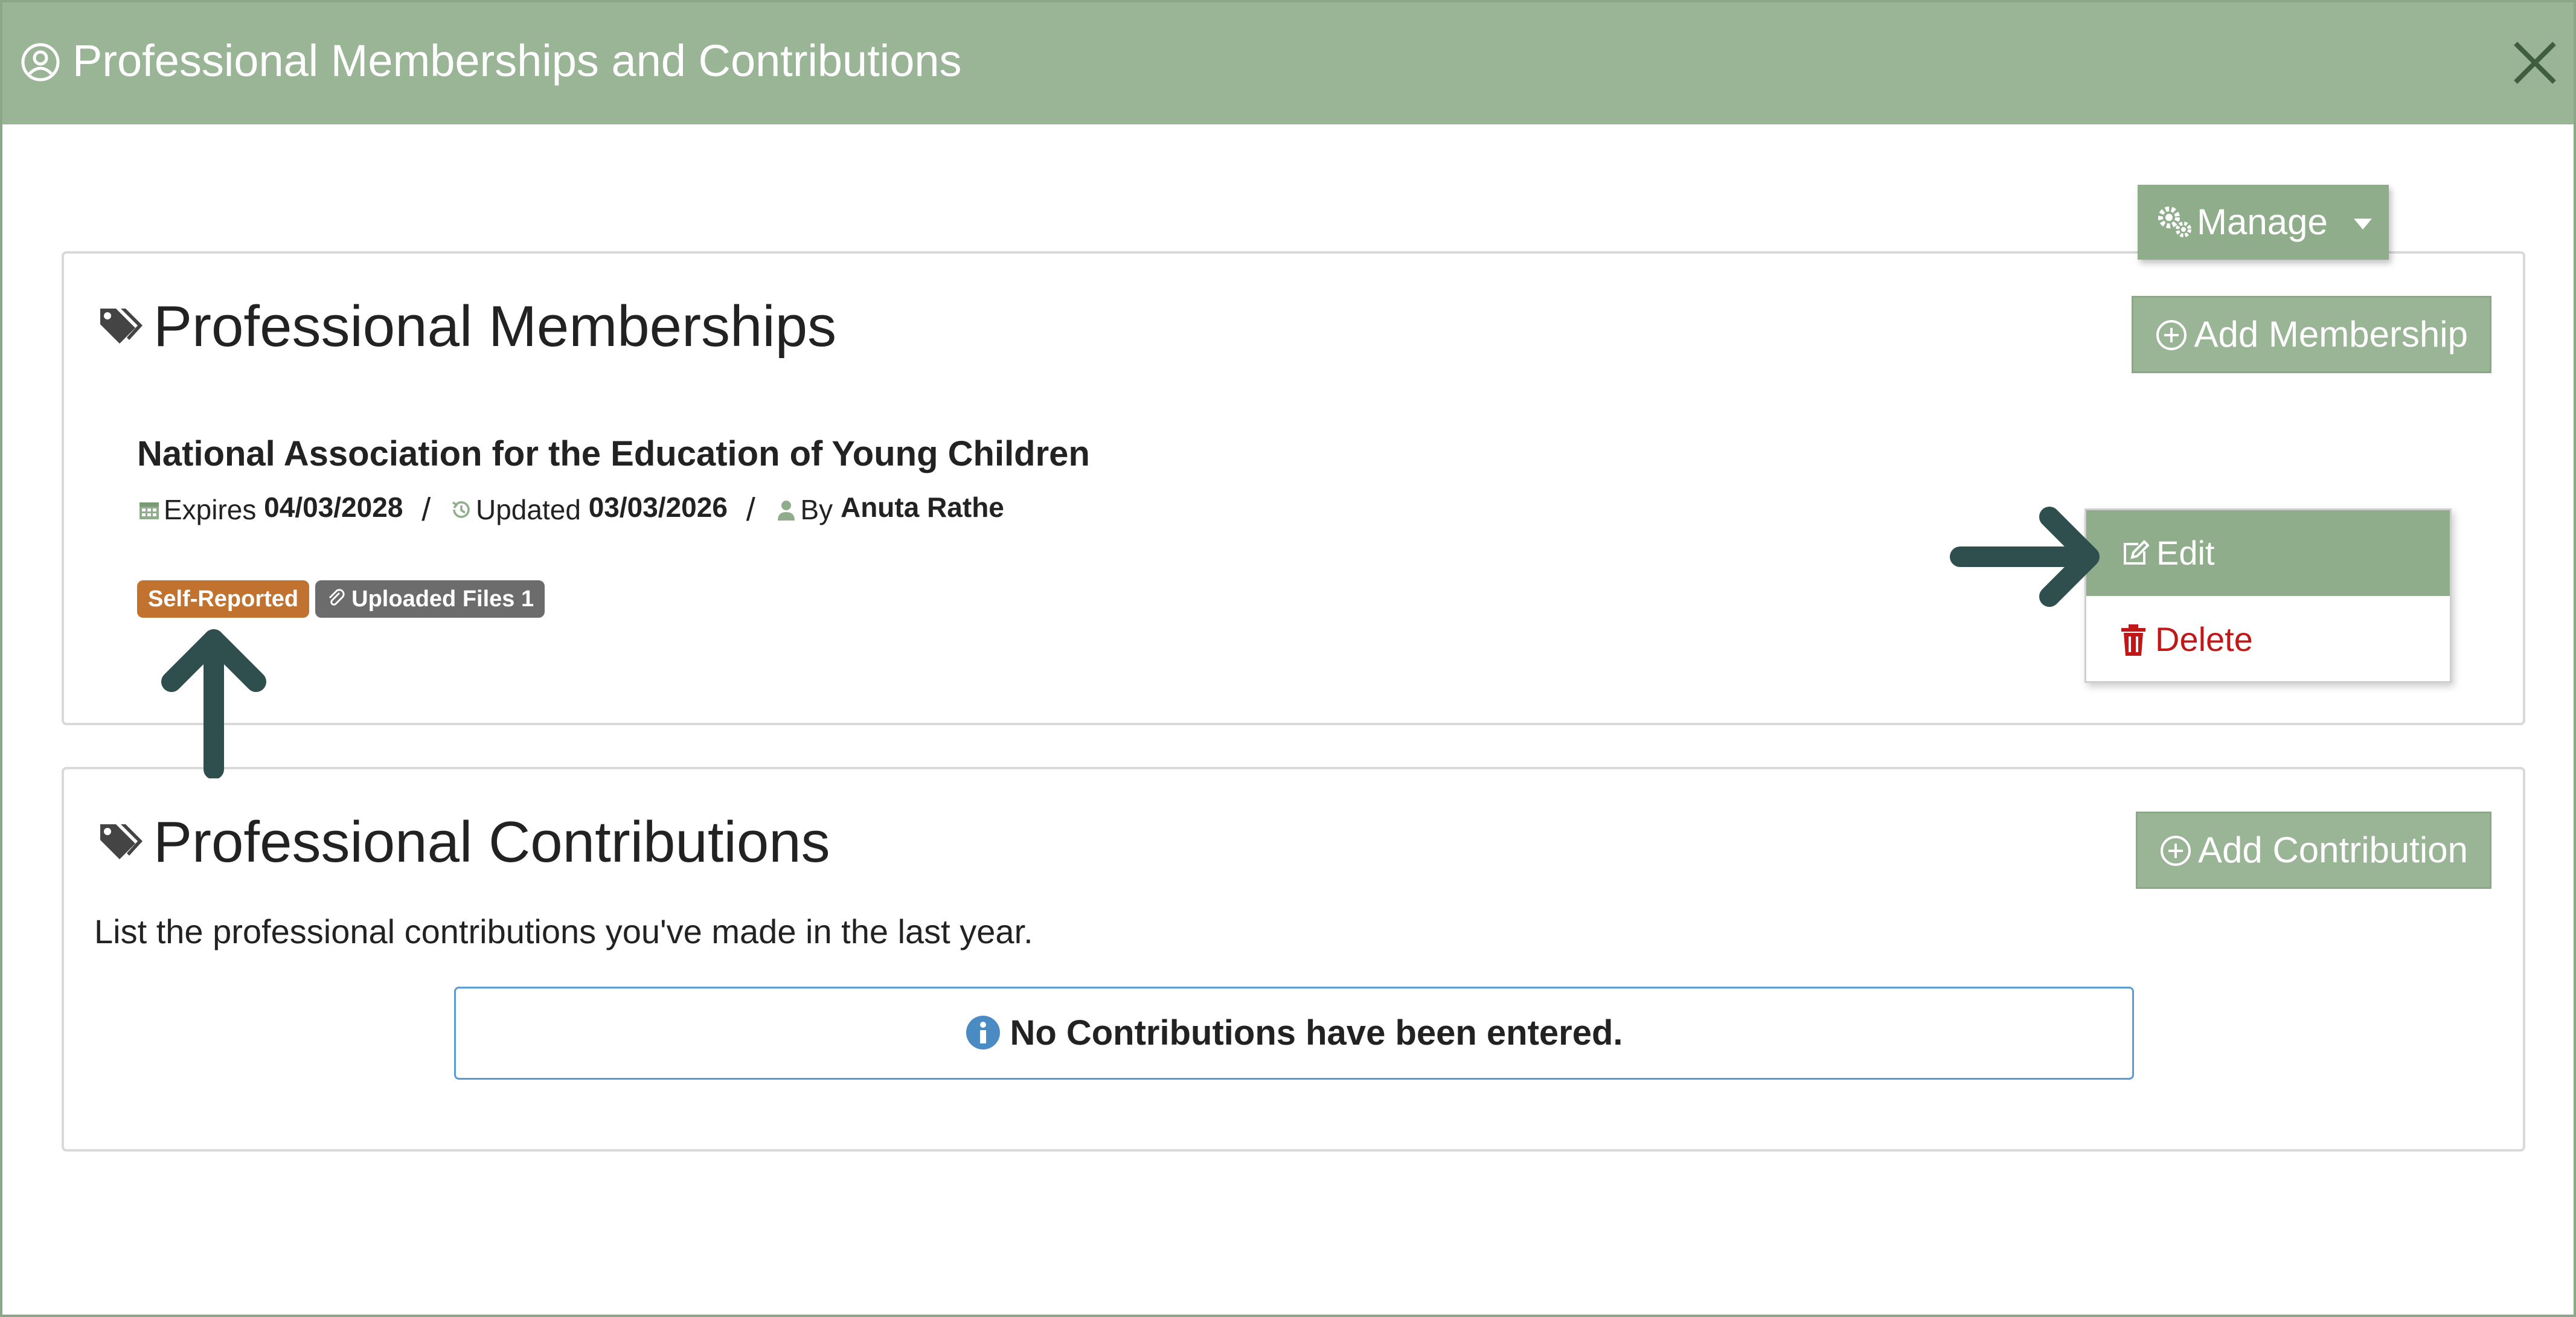  I want to click on uploaded-files-badge: Uploaded Files 1, so click(430, 599).